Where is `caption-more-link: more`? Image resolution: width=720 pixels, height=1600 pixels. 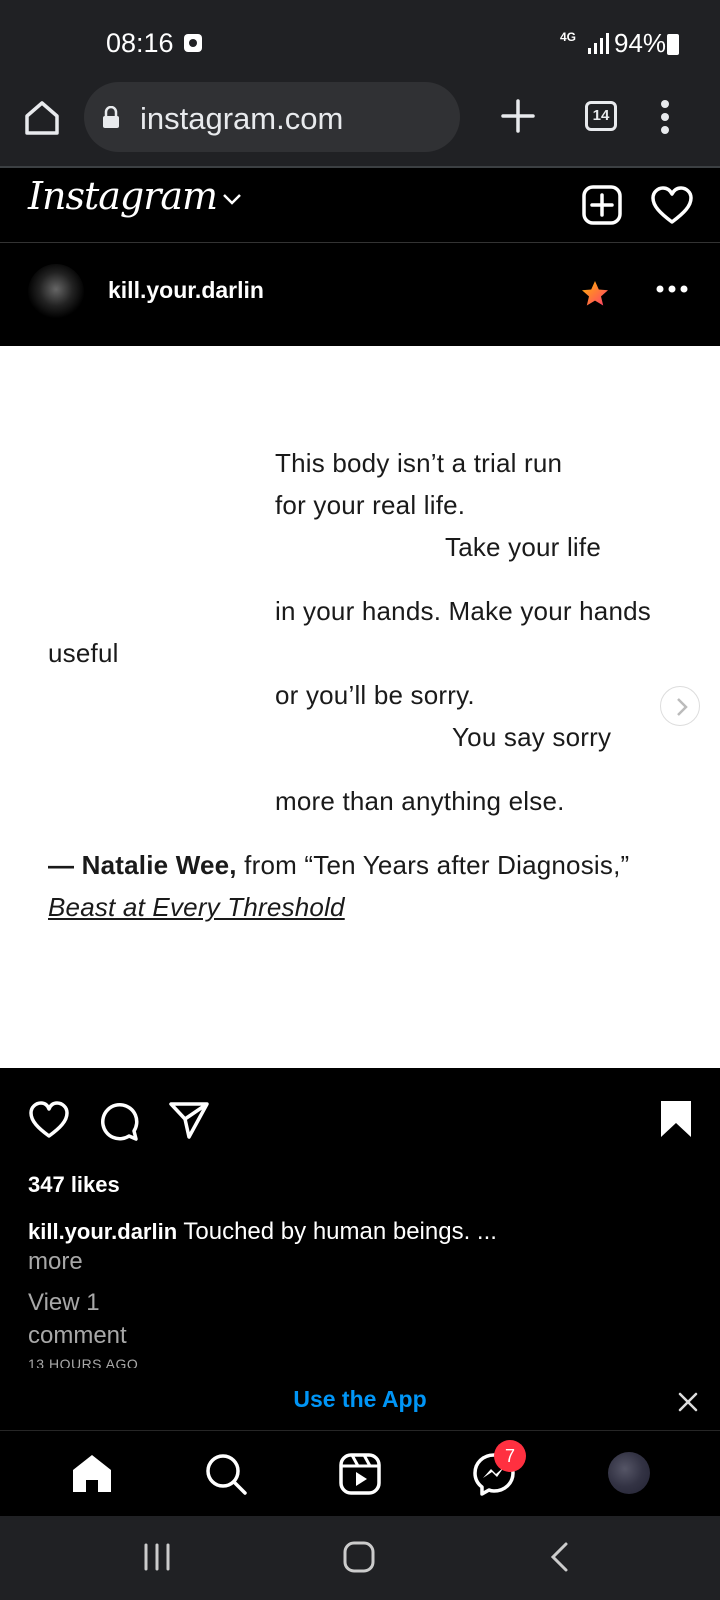
caption-more-link: more is located at coordinates (55, 1262).